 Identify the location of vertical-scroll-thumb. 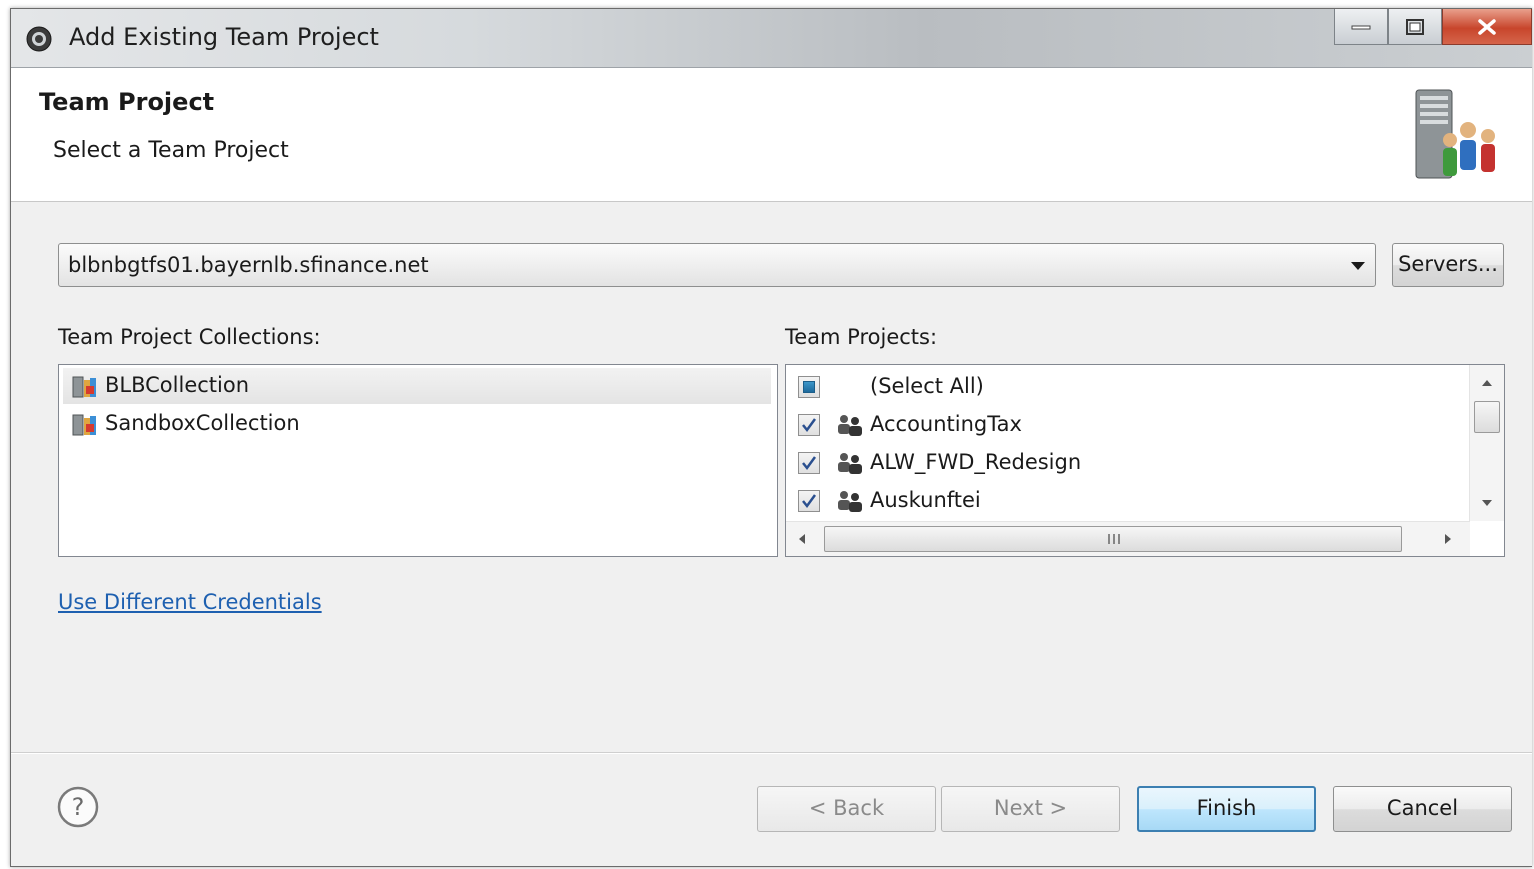
(1487, 417).